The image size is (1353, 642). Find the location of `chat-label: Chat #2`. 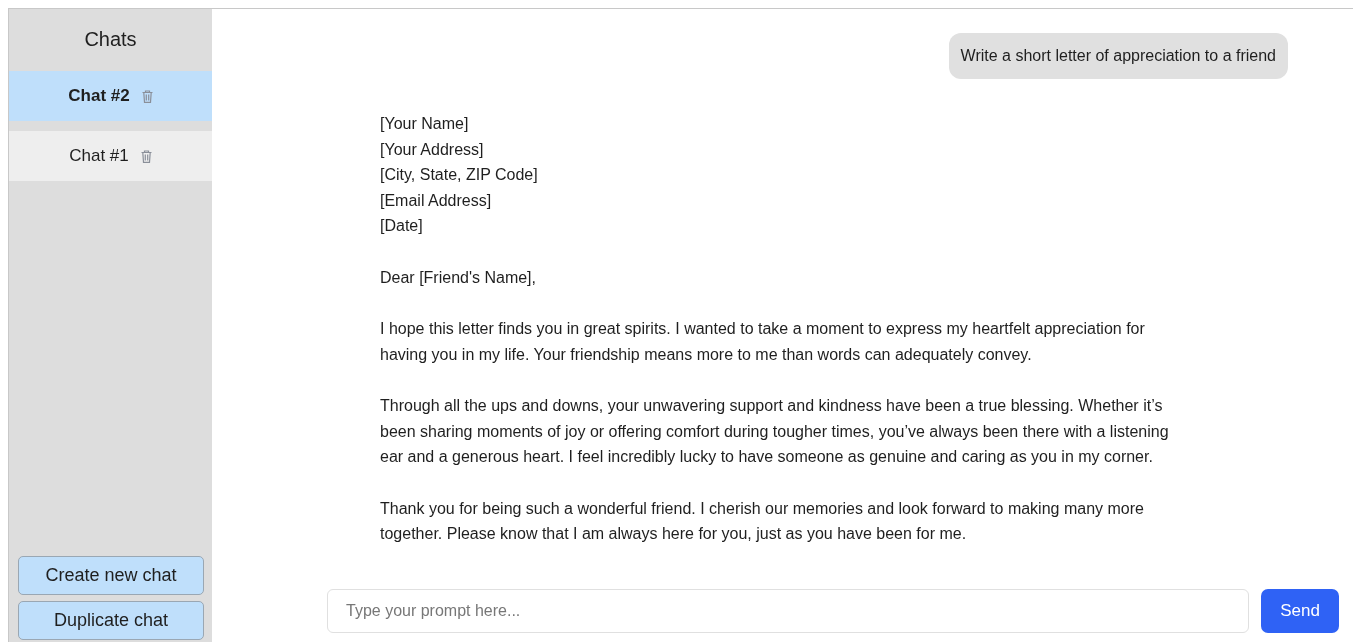

chat-label: Chat #2 is located at coordinates (99, 96).